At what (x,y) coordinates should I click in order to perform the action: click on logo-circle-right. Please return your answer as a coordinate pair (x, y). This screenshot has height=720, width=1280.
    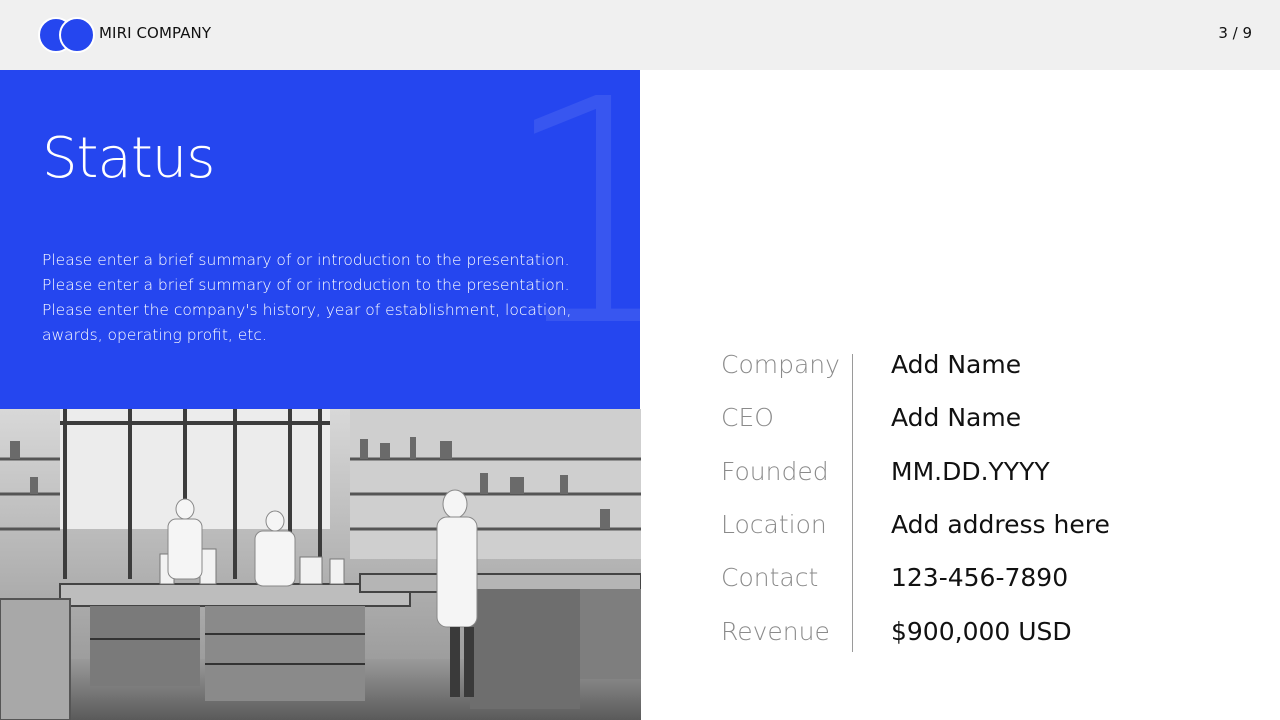
    Looking at the image, I should click on (77, 35).